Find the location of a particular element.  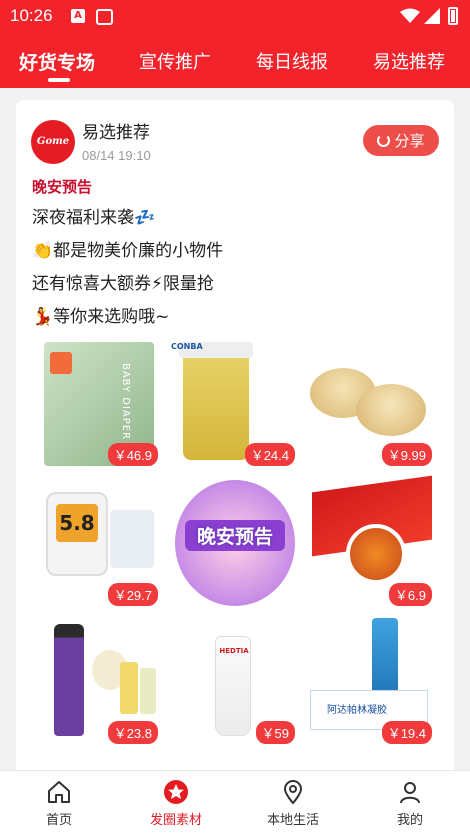

brand-text: BABY DIAPER is located at coordinates (125, 401).